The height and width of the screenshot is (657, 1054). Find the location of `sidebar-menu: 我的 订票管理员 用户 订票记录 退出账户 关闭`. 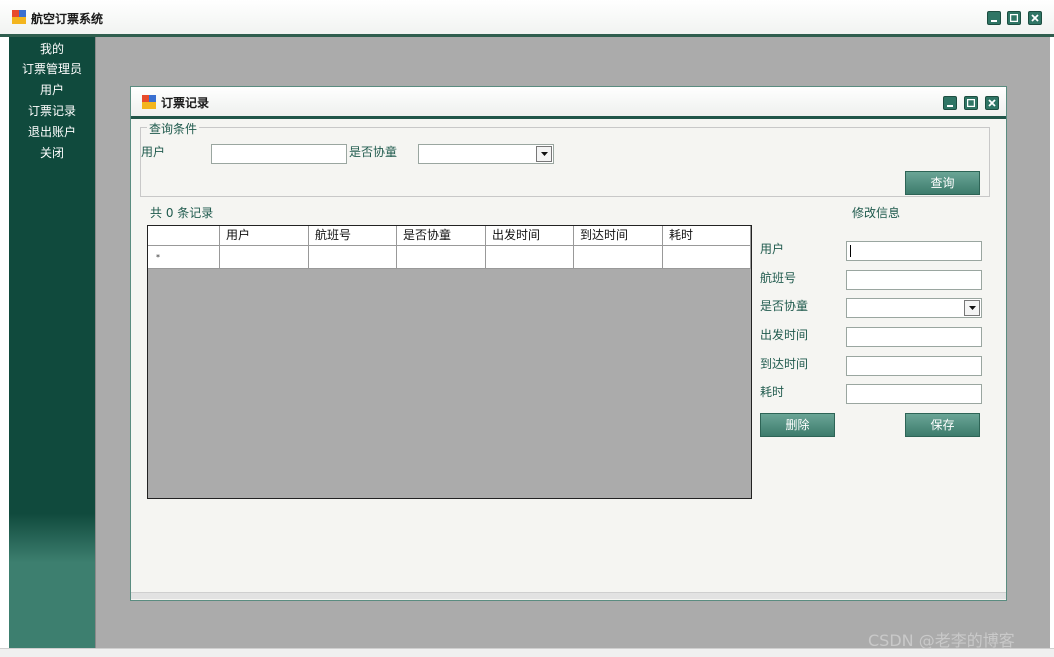

sidebar-menu: 我的 订票管理员 用户 订票记录 退出账户 关闭 is located at coordinates (52, 342).